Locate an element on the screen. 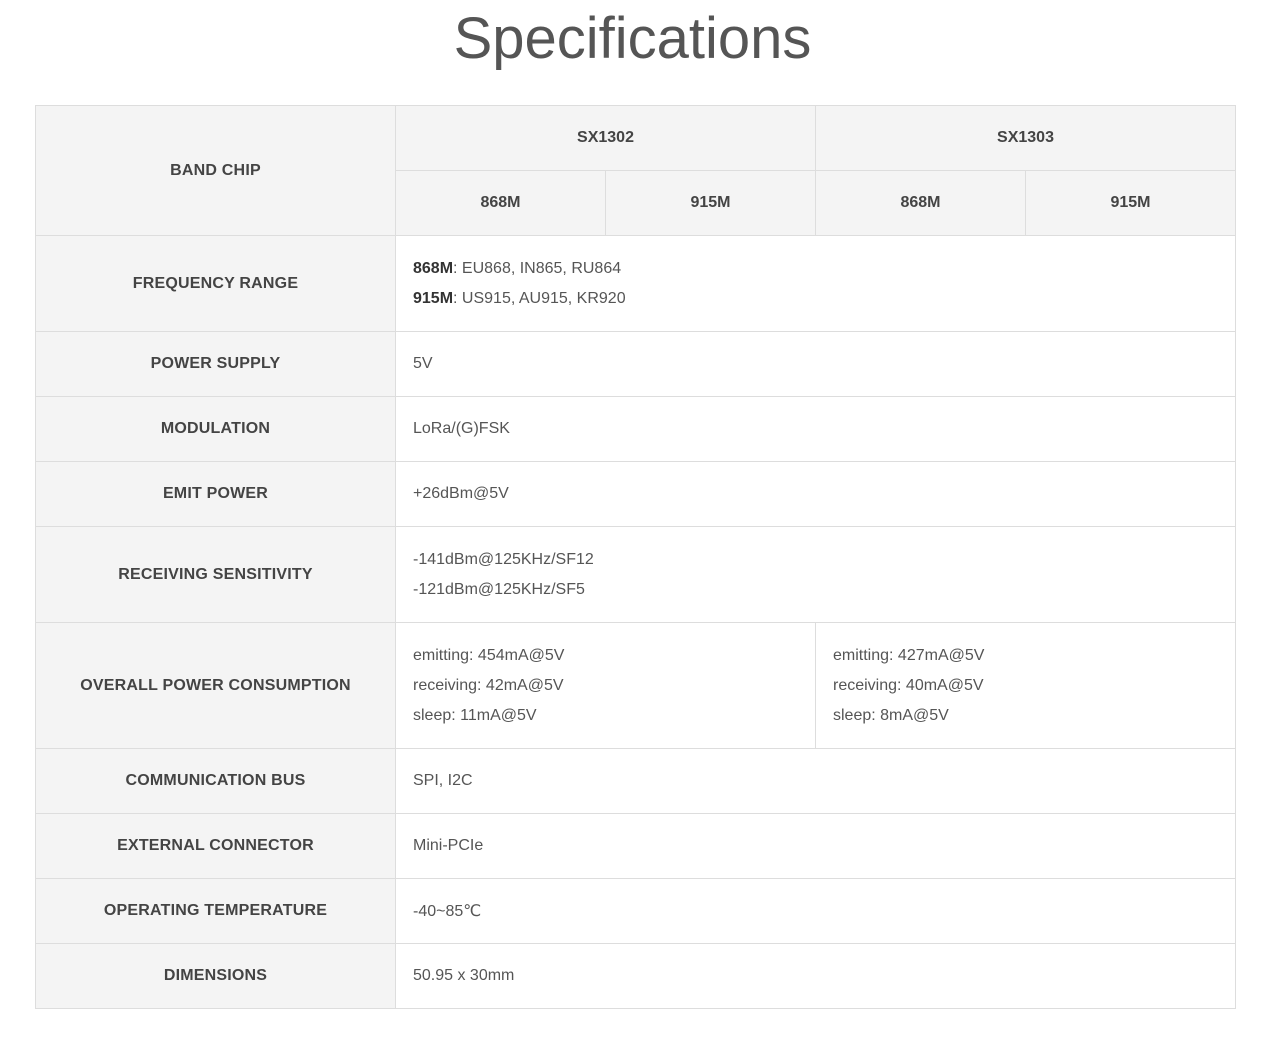 This screenshot has height=1038, width=1265. sx1302-receiving: receiving: 42mA@5V is located at coordinates (488, 685).